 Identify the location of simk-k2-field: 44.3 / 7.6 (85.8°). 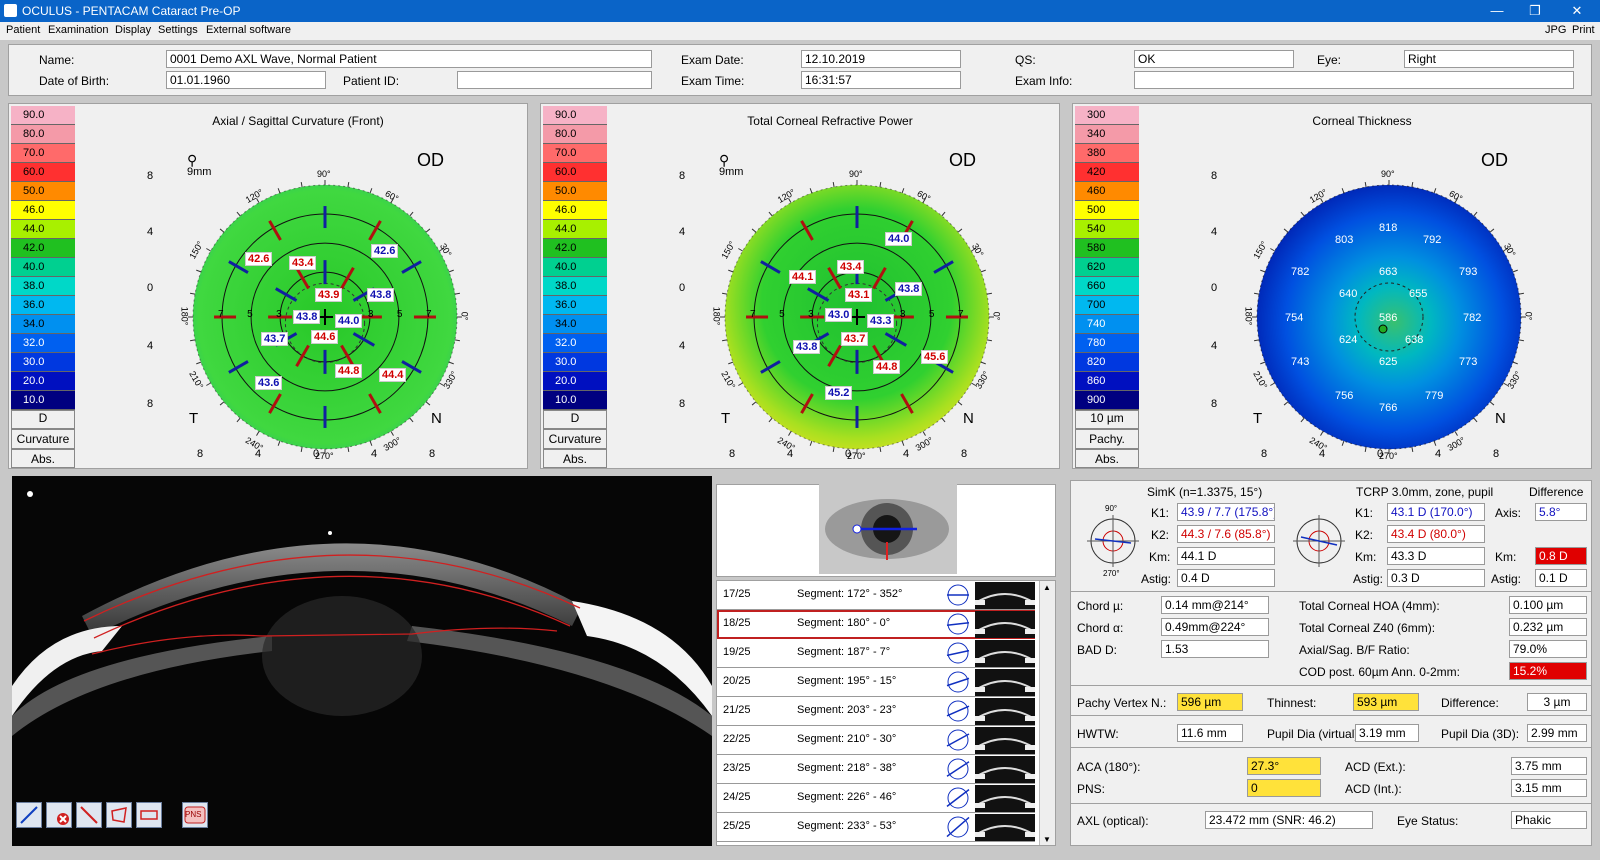
(1226, 534).